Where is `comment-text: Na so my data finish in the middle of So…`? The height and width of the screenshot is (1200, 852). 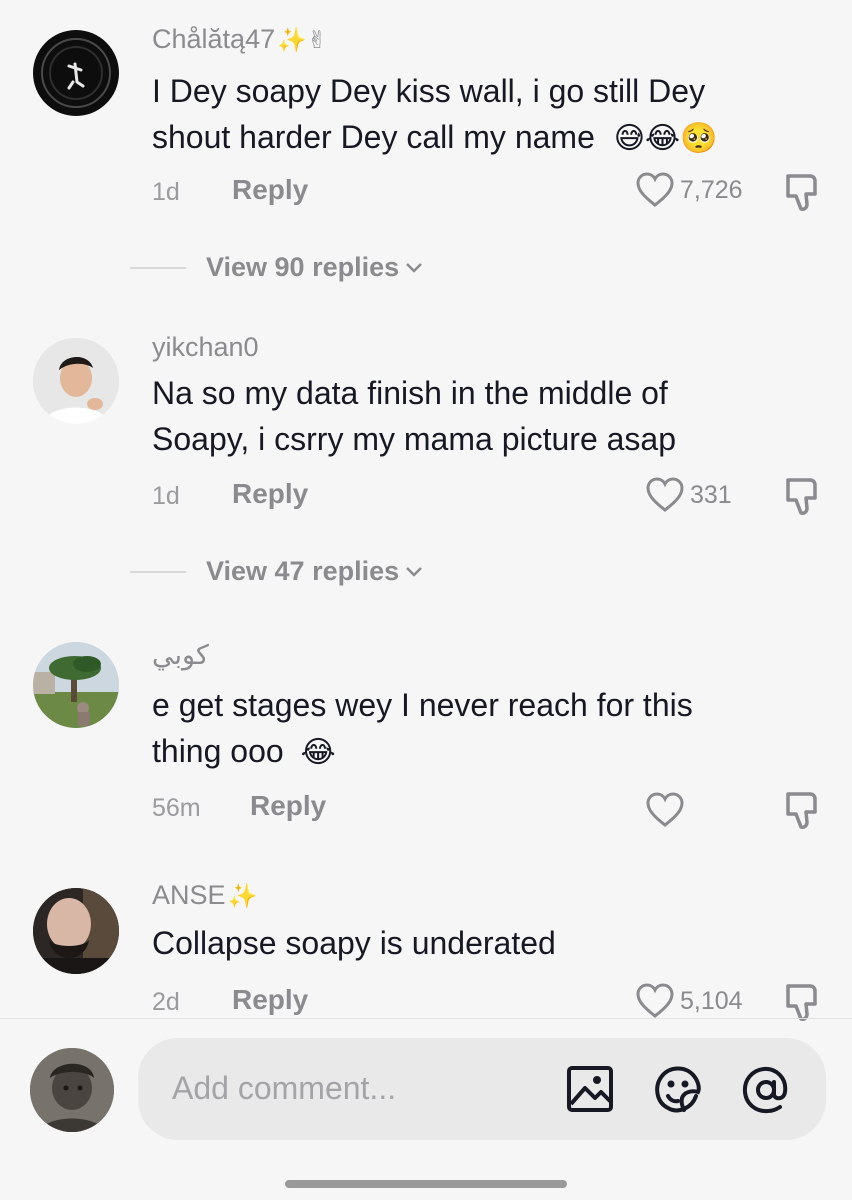
comment-text: Na so my data finish in the middle of So… is located at coordinates (487, 416).